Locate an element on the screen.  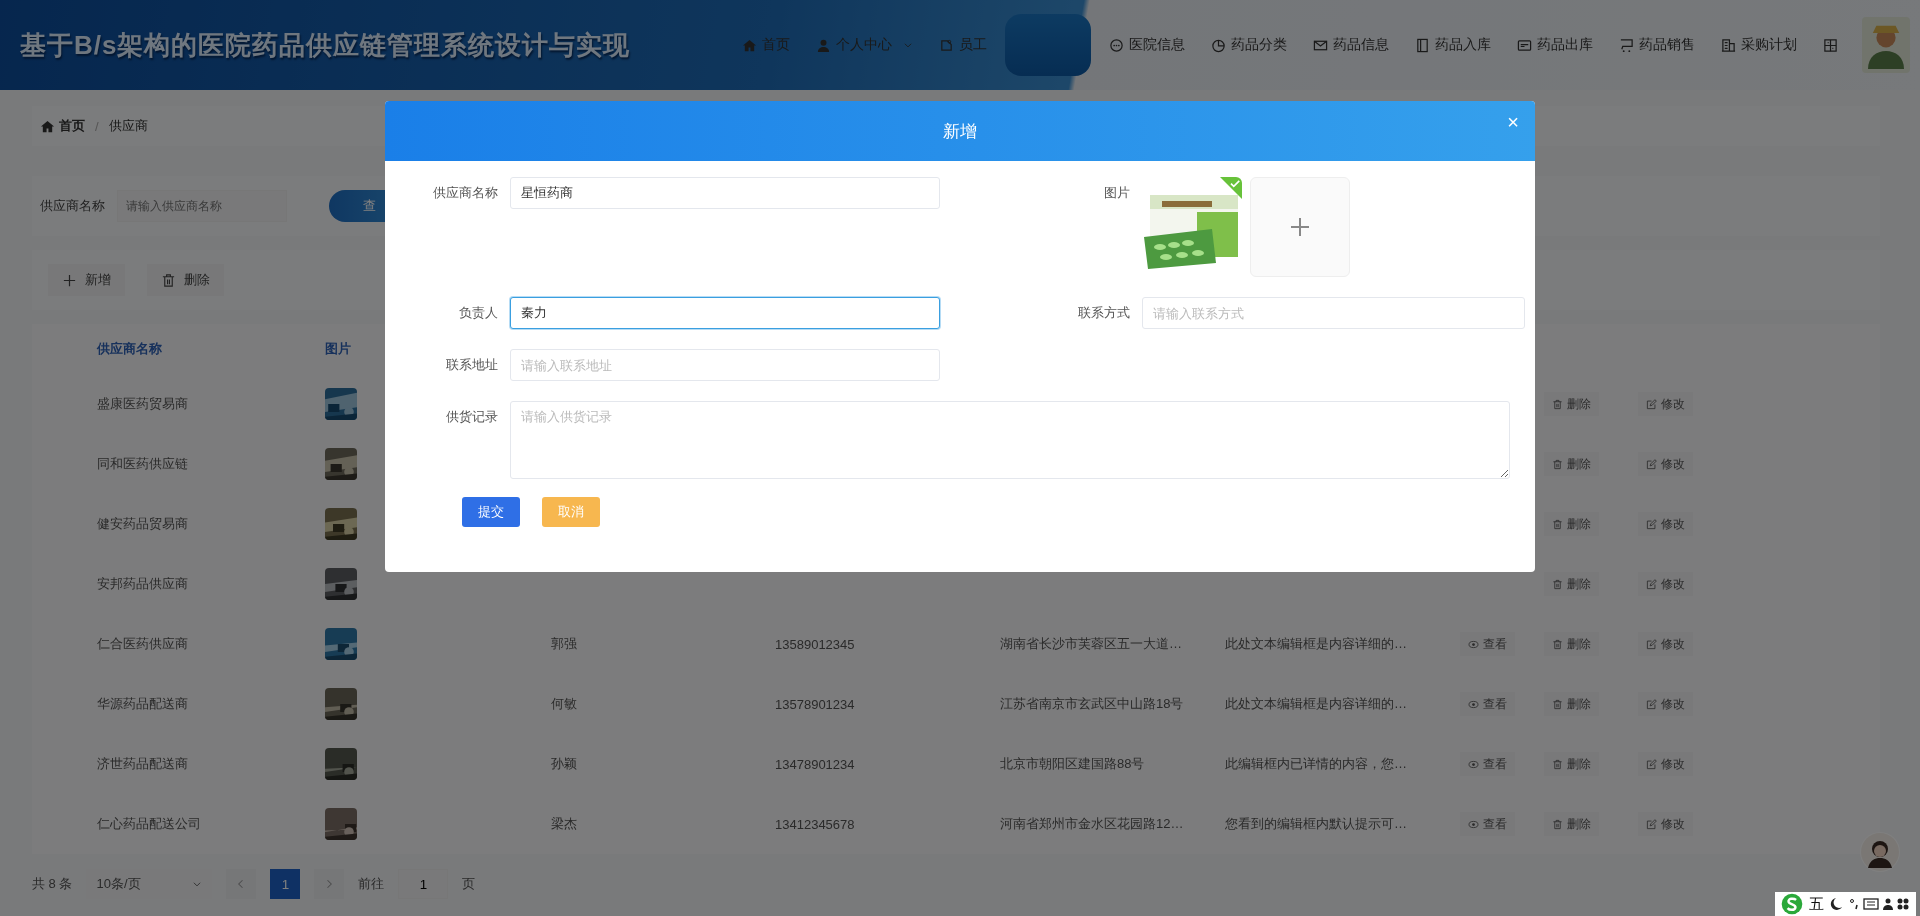
column-header: 图片 is located at coordinates (338, 349).